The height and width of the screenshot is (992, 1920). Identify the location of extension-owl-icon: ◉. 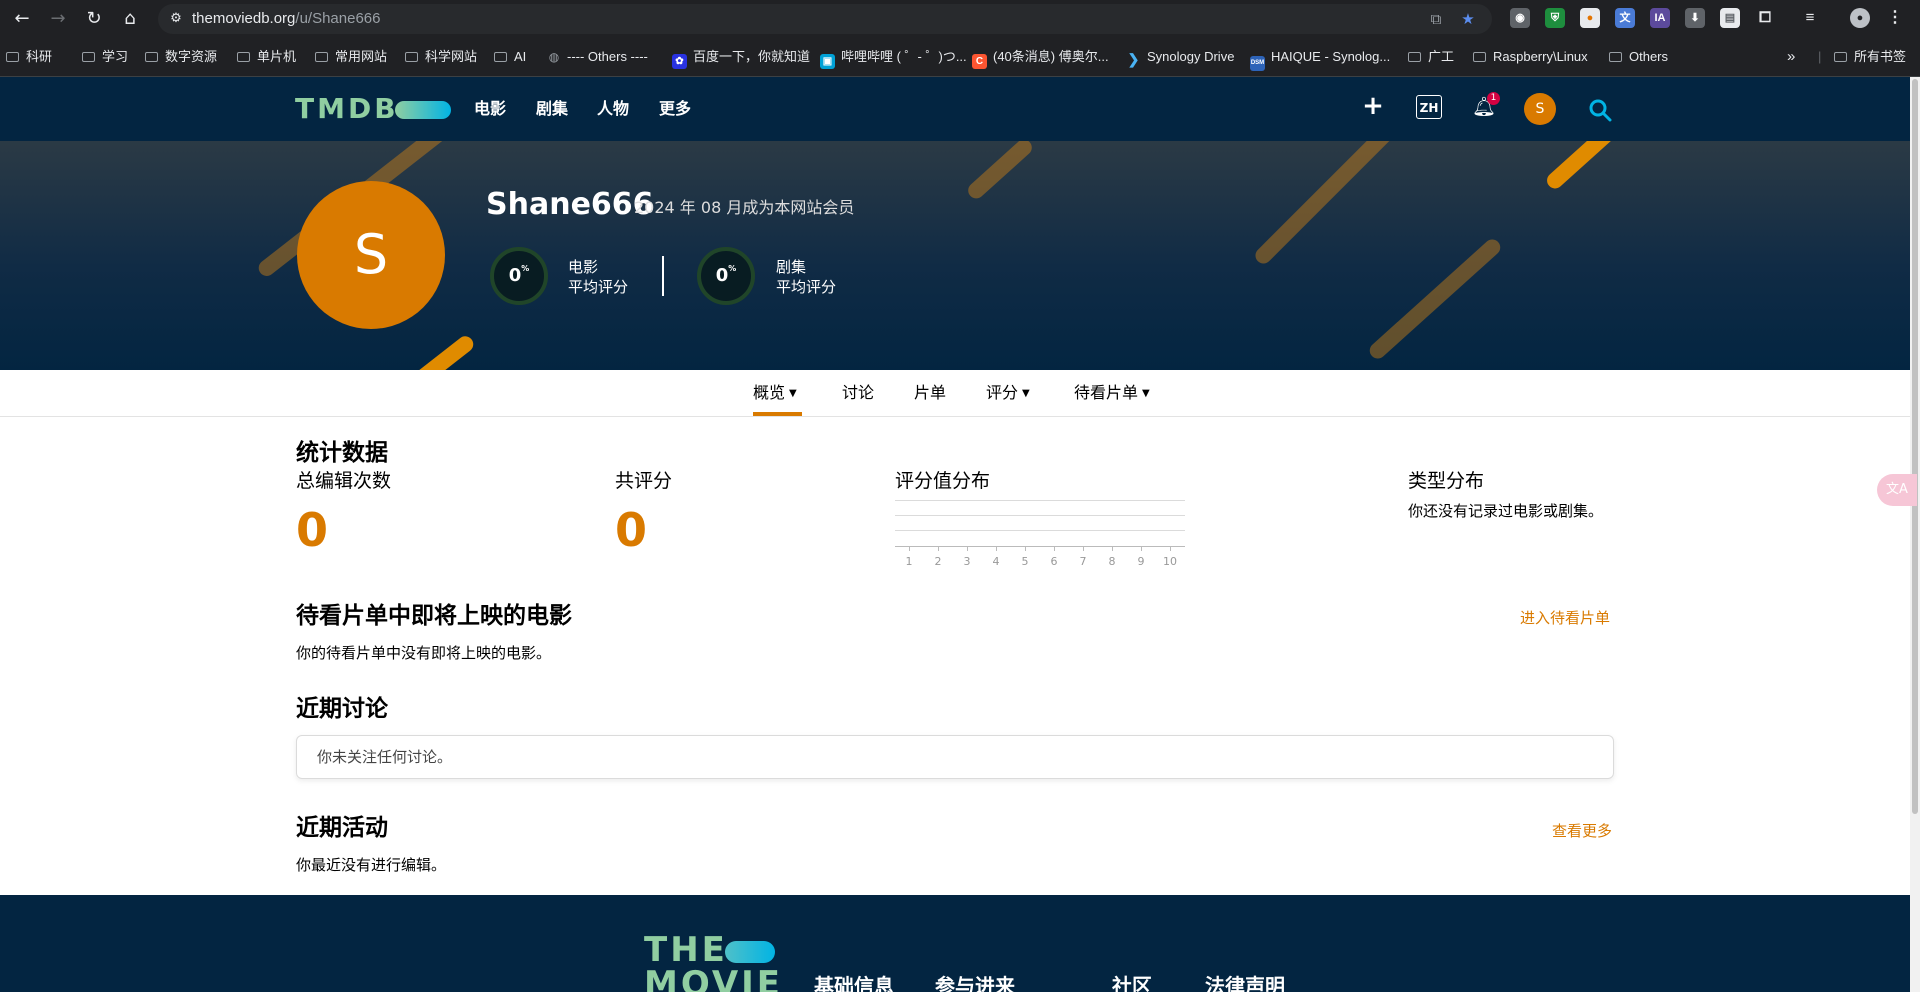
(1520, 18).